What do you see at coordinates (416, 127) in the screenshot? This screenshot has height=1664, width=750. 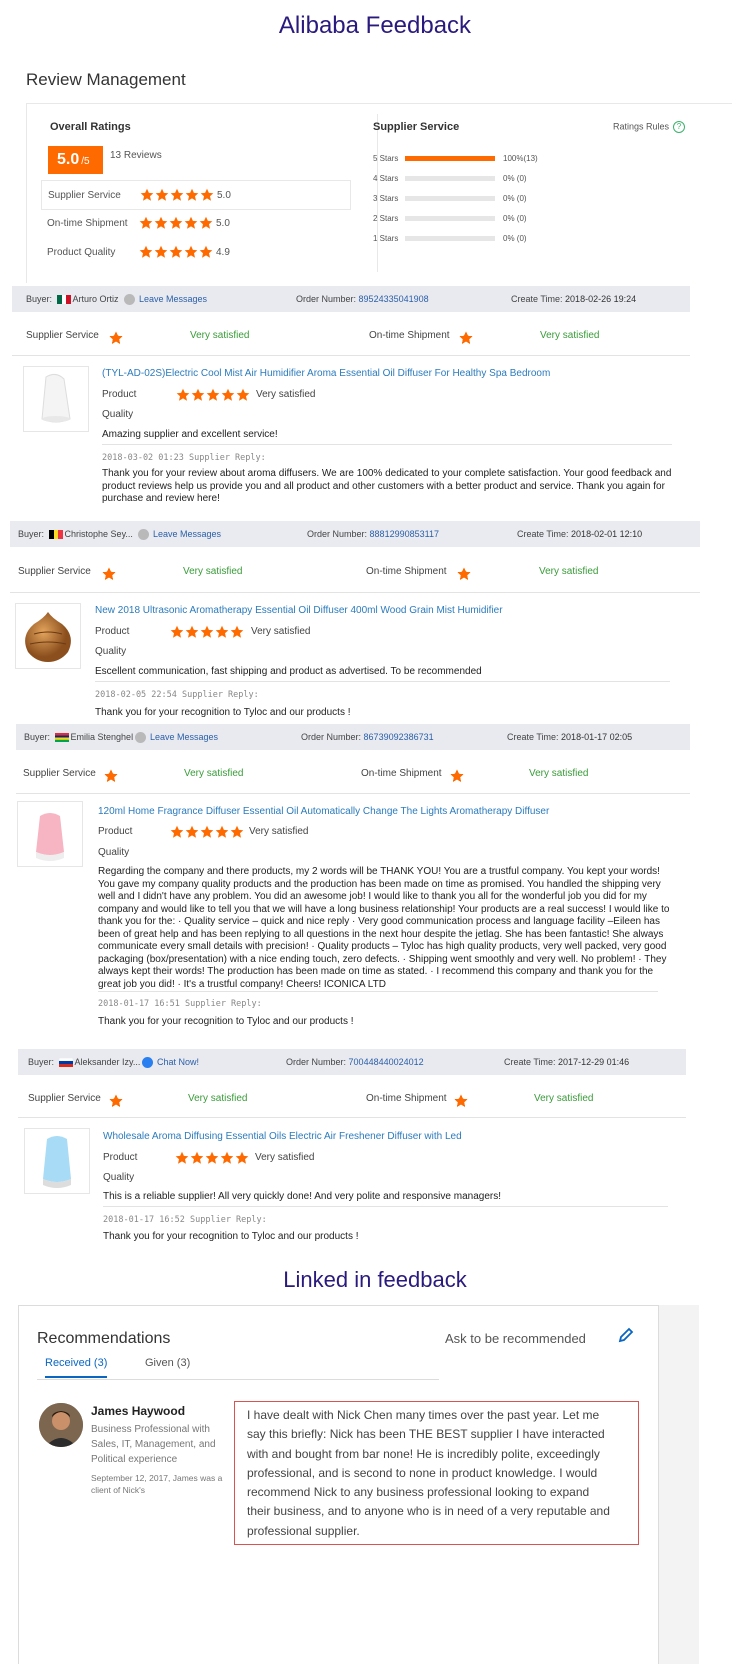 I see `supplier-service-title: Supplier Service` at bounding box center [416, 127].